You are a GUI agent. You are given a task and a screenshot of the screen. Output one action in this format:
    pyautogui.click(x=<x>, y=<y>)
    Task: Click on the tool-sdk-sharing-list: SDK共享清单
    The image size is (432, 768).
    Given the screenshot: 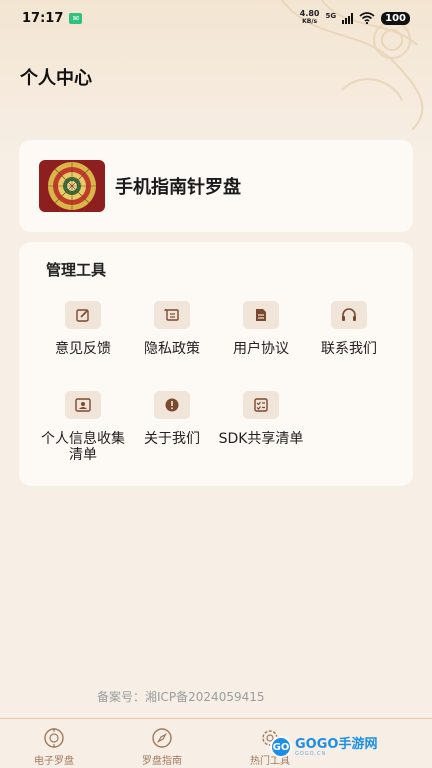 What is the action you would take?
    pyautogui.click(x=261, y=419)
    